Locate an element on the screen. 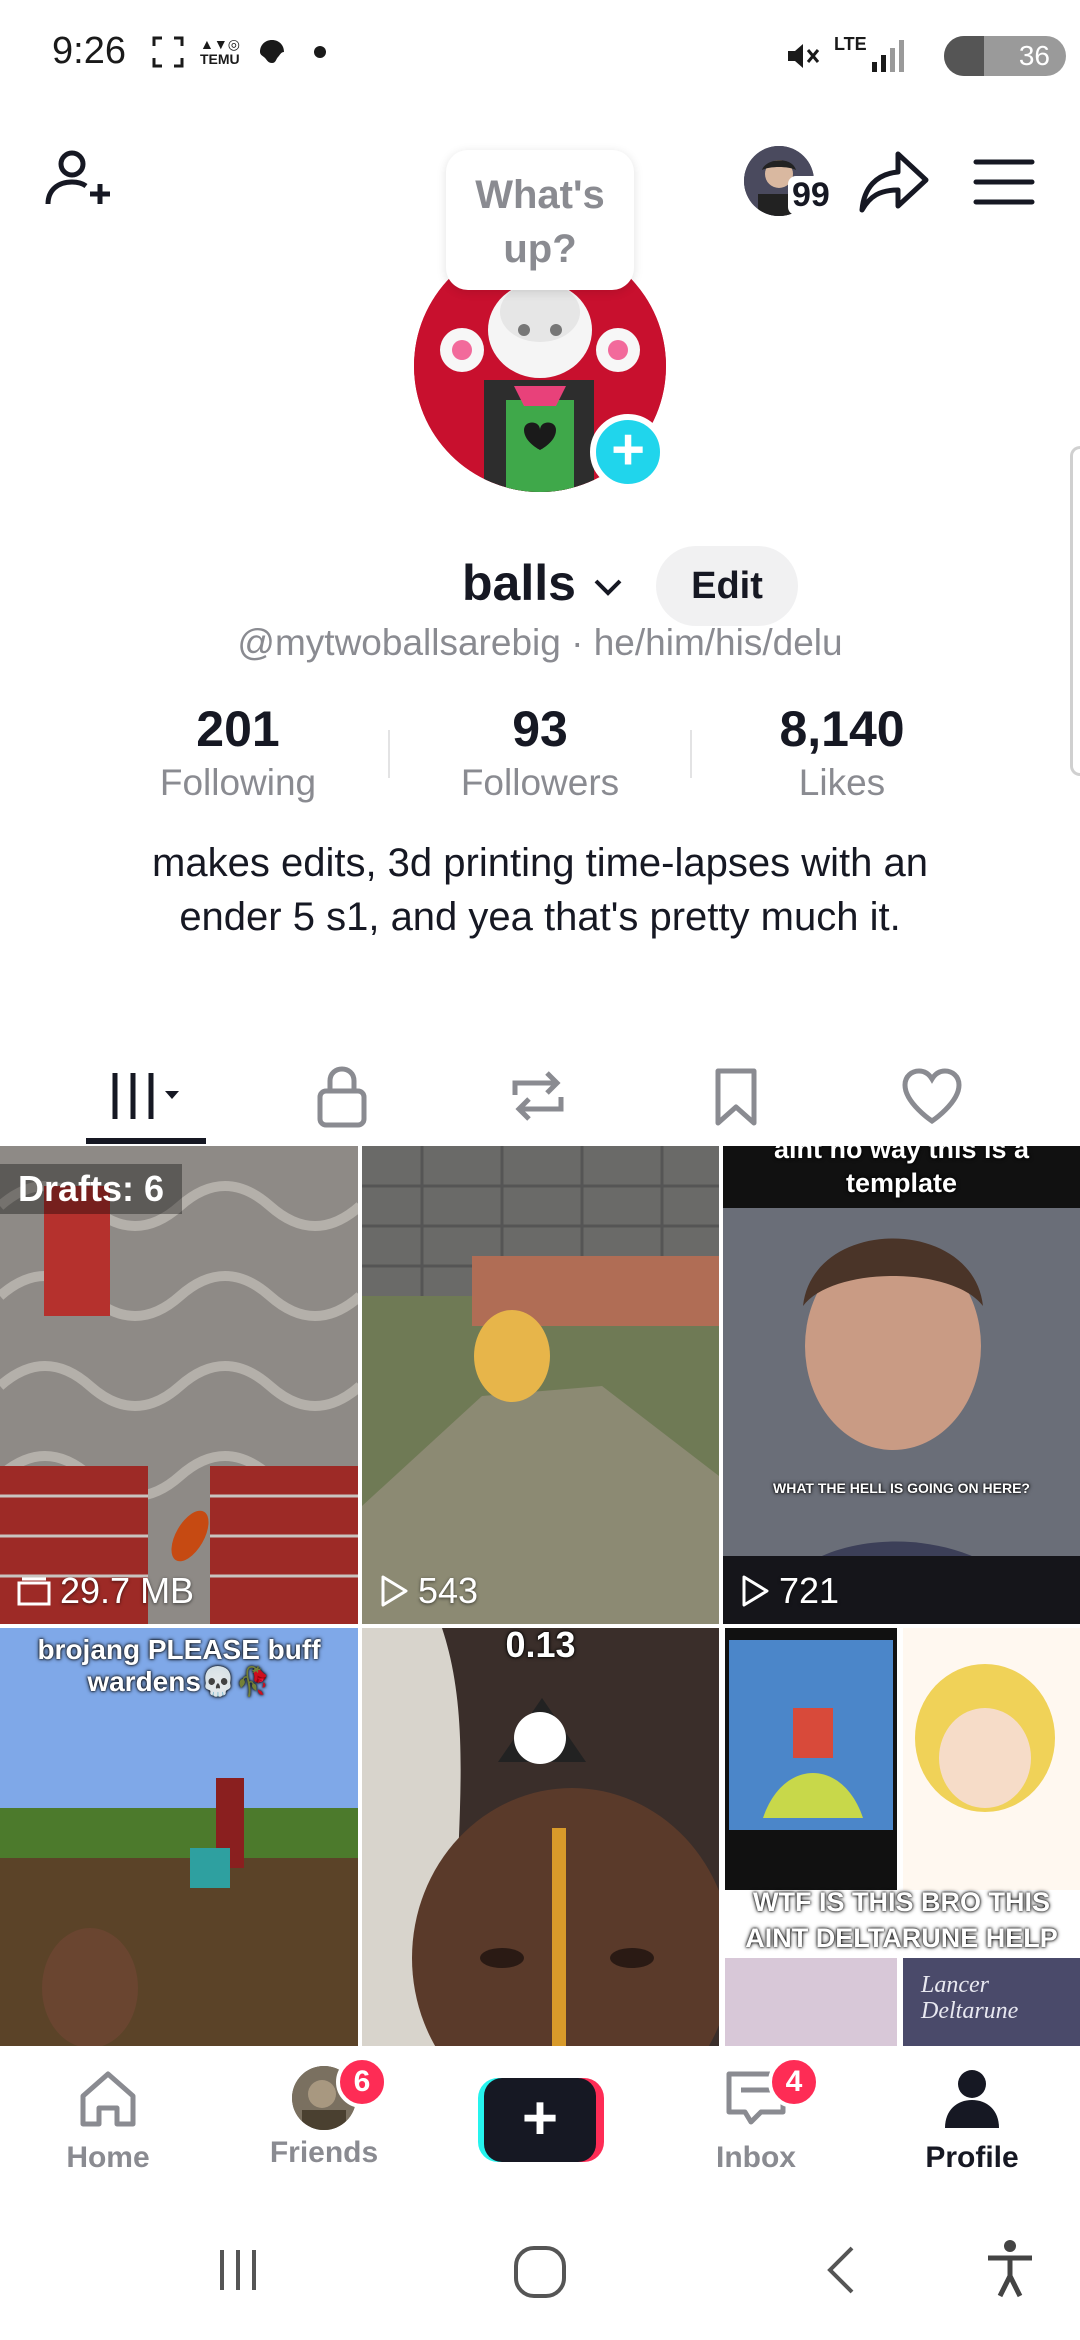 The height and width of the screenshot is (2340, 1080). nav-friends: Friends 6 is located at coordinates (324, 2113).